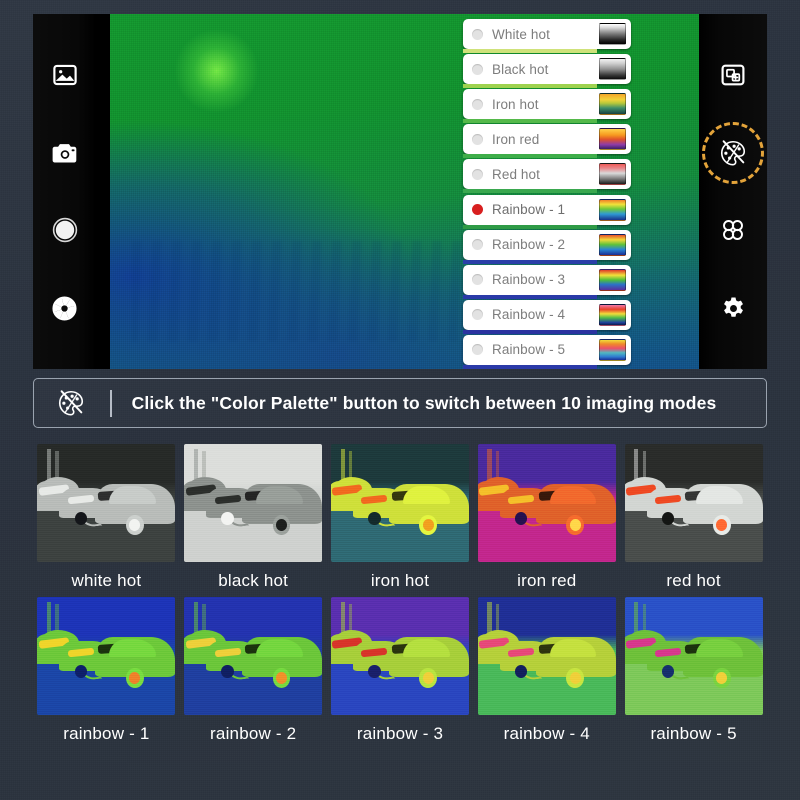  What do you see at coordinates (529, 210) in the screenshot?
I see `palette-option-label: Rainbow - 1` at bounding box center [529, 210].